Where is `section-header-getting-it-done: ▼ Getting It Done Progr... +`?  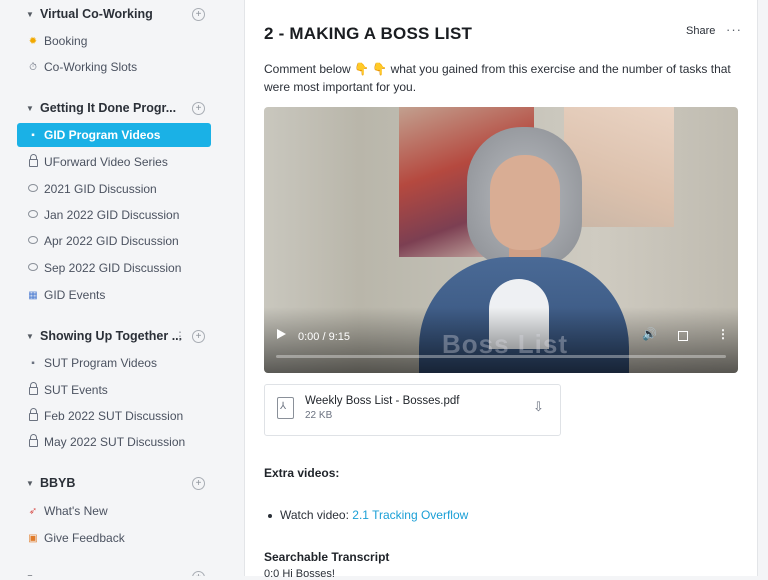 section-header-getting-it-done: ▼ Getting It Done Progr... + is located at coordinates (122, 108).